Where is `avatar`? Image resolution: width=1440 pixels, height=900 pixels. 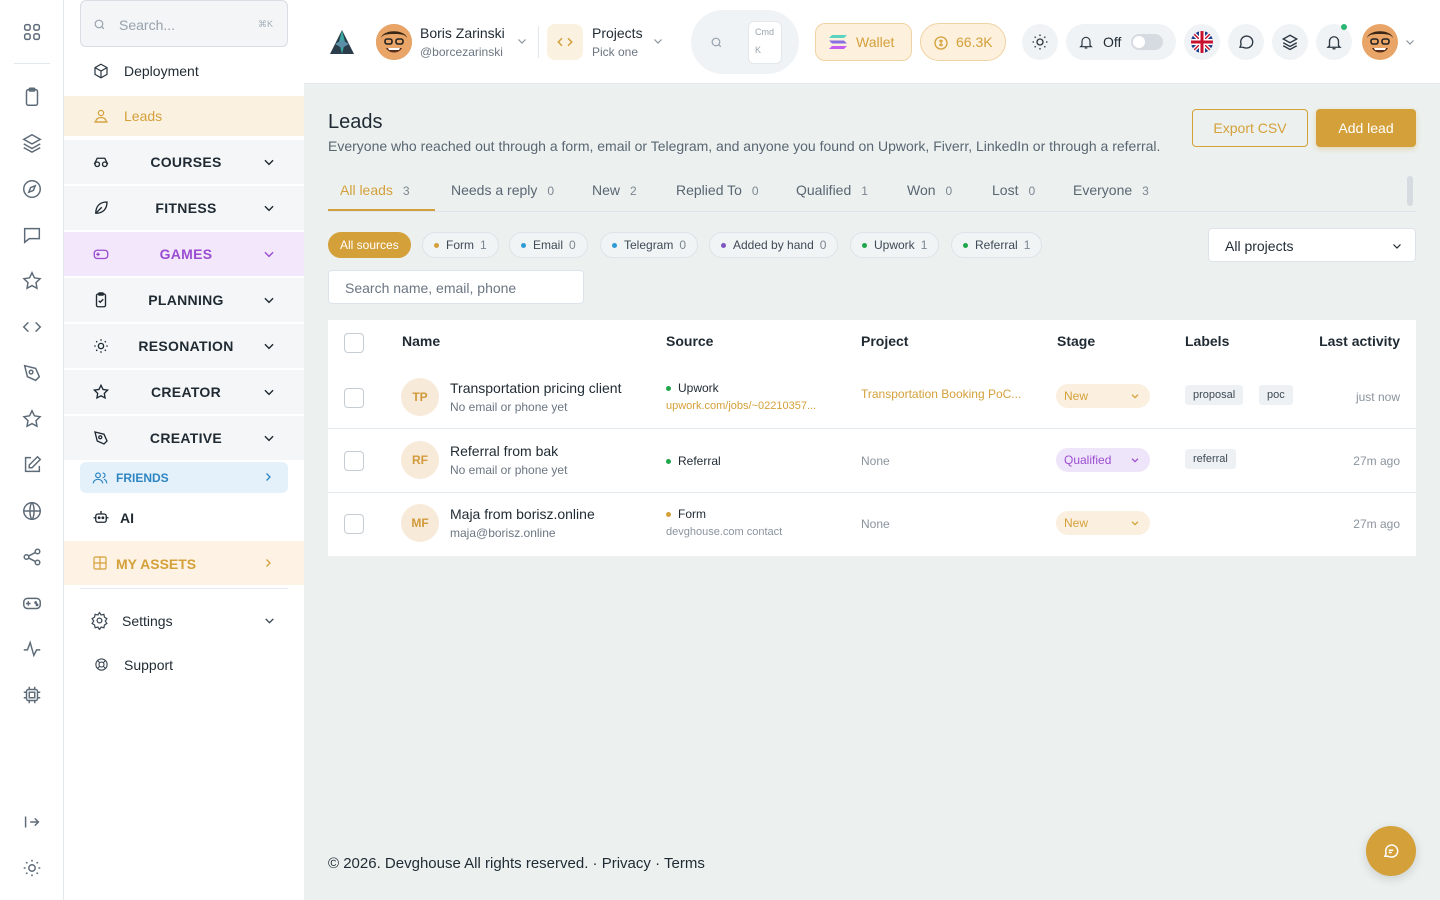
avatar is located at coordinates (394, 42).